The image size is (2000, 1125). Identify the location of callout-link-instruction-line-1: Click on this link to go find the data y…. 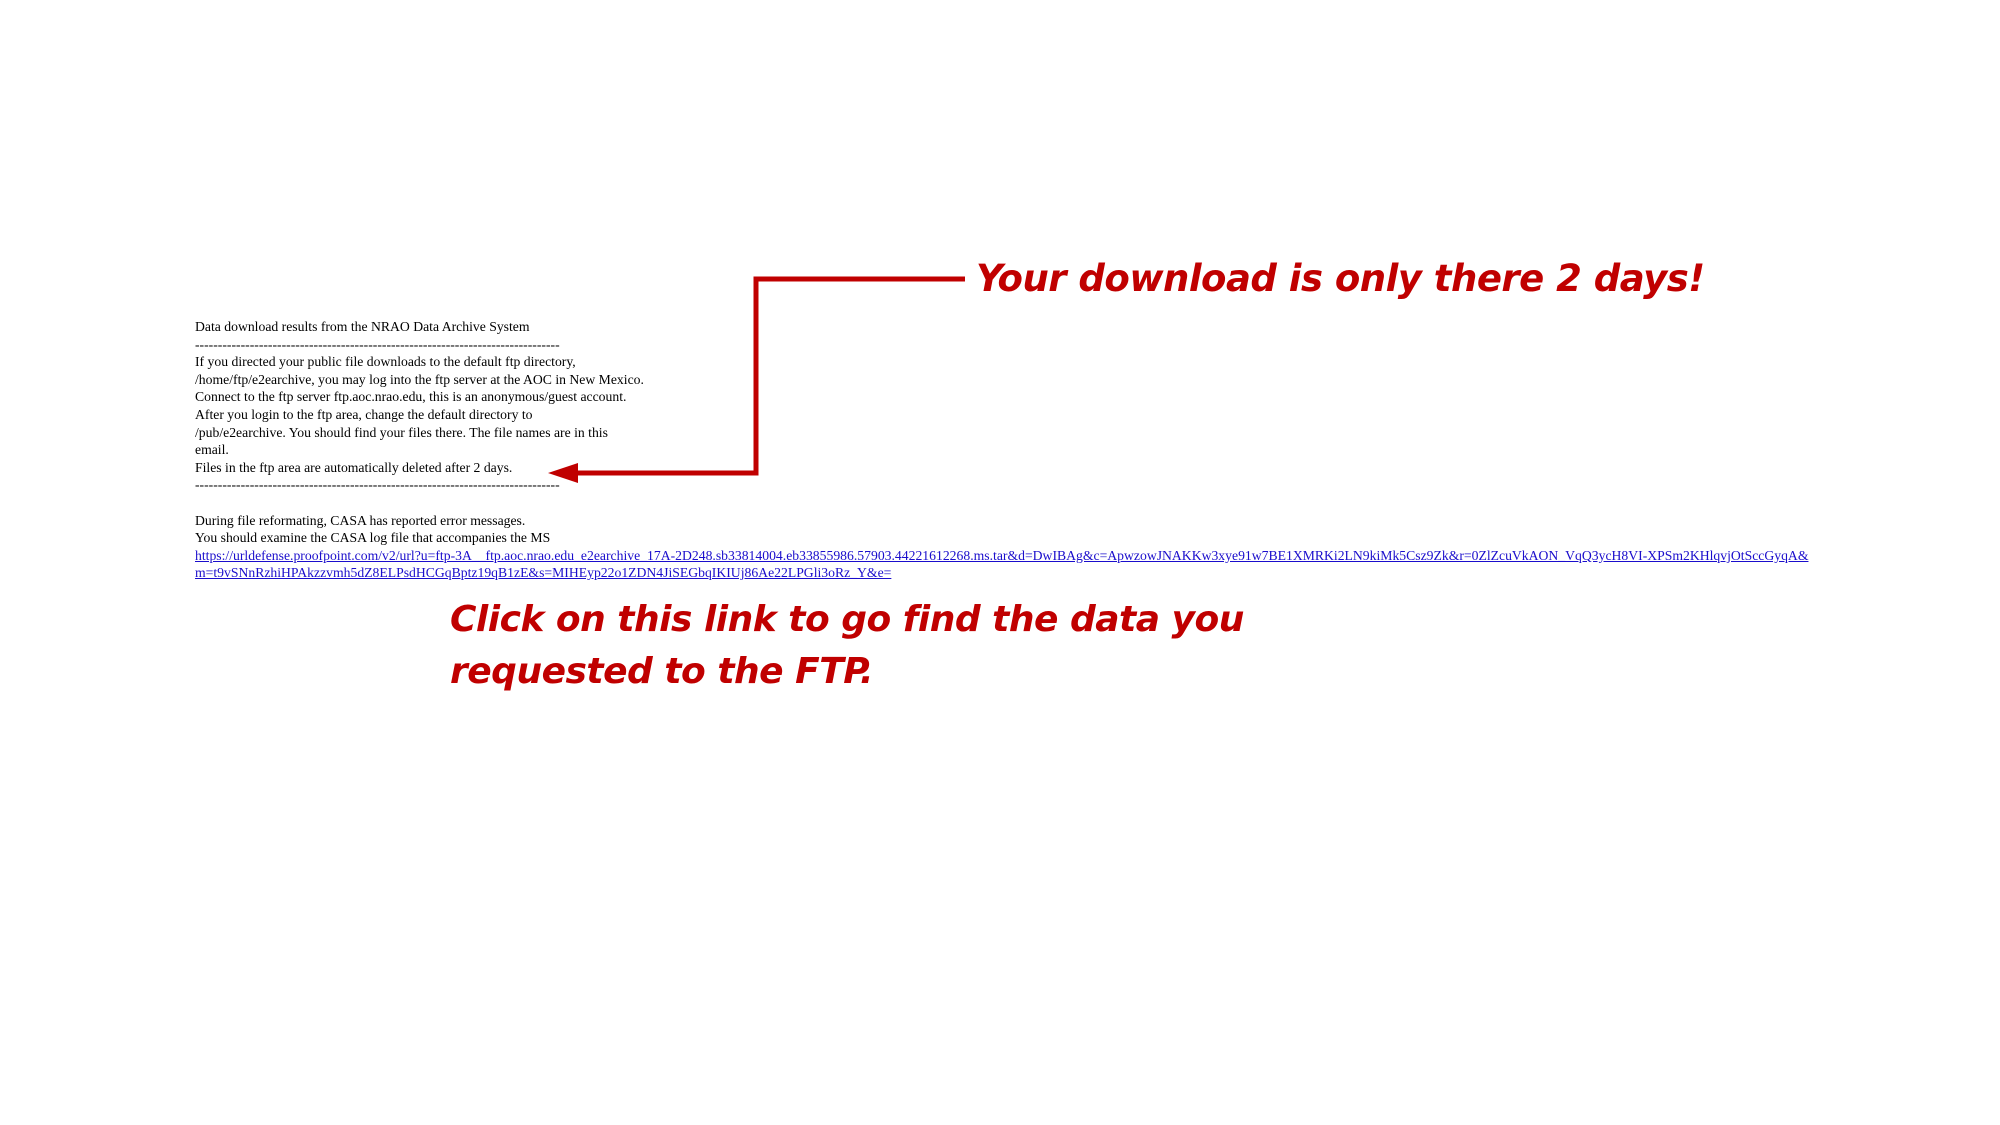
(847, 619).